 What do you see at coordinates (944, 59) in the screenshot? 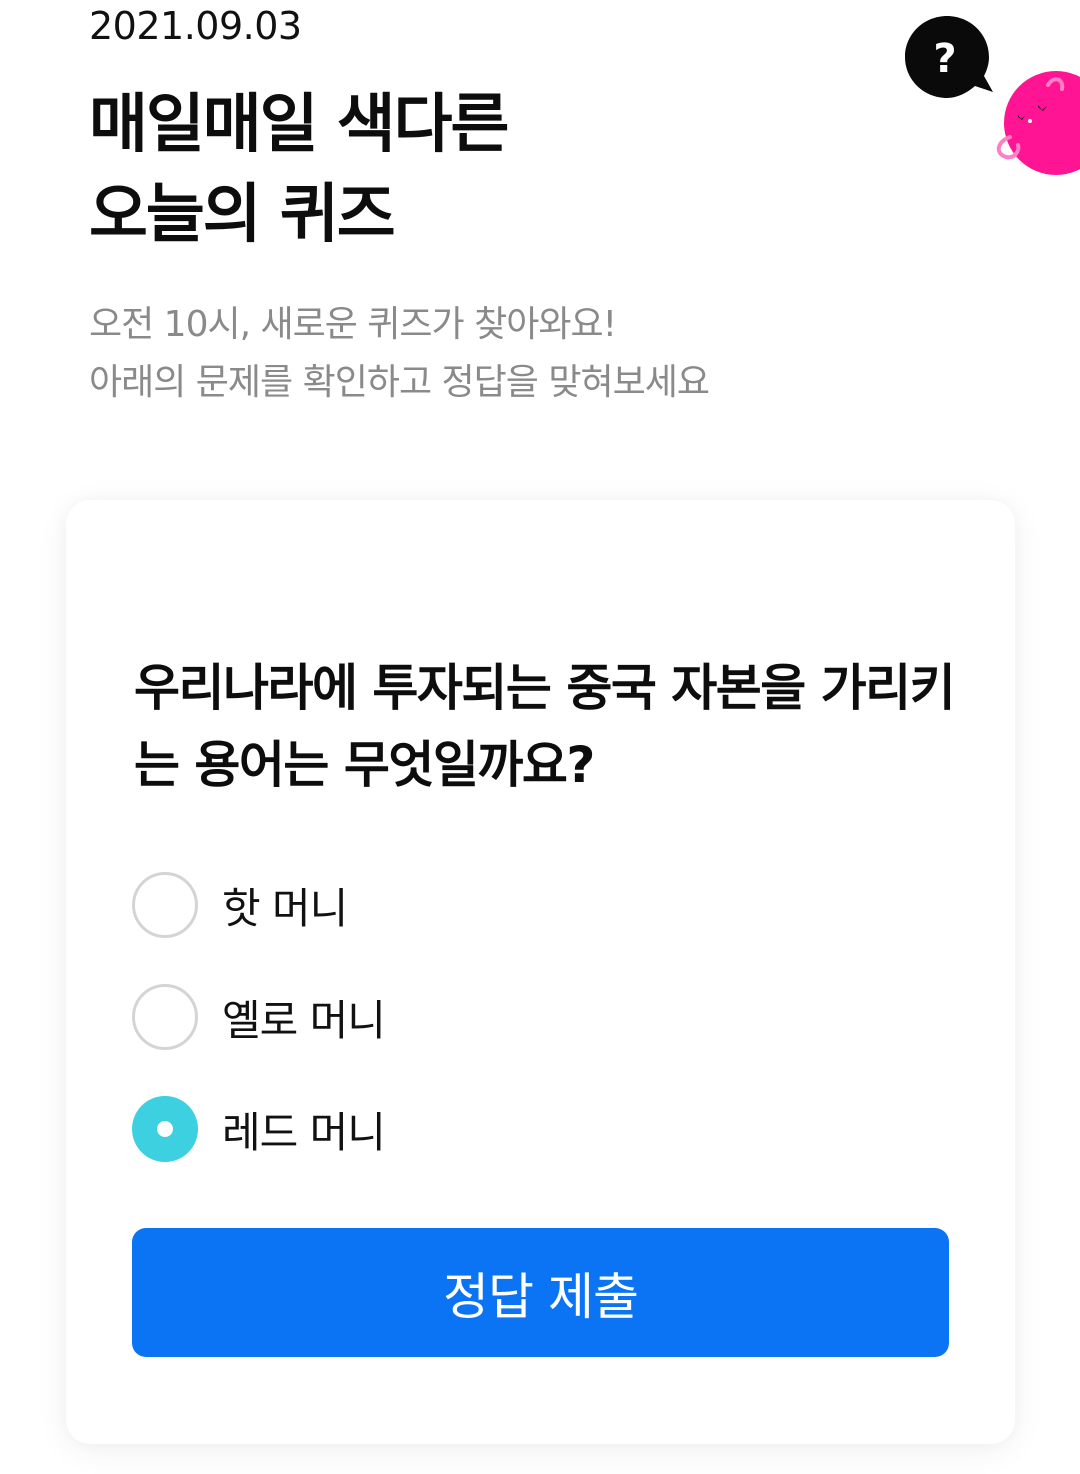
I see `help-icon-glyph: ?` at bounding box center [944, 59].